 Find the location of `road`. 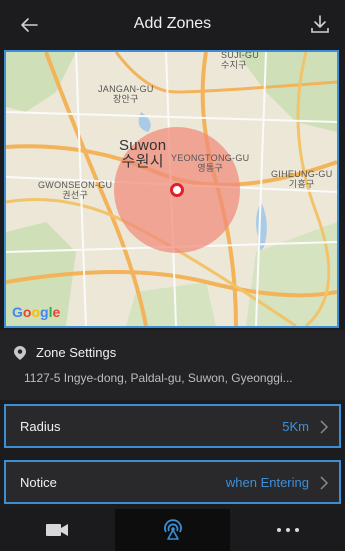

road is located at coordinates (171, 117).